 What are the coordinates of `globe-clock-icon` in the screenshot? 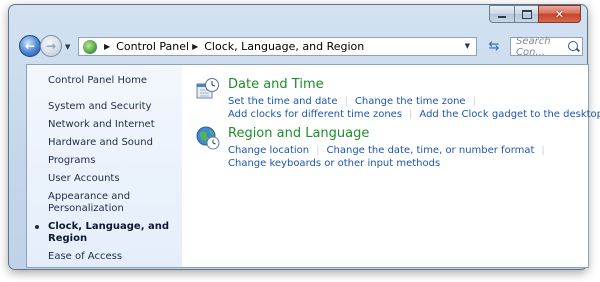 It's located at (208, 138).